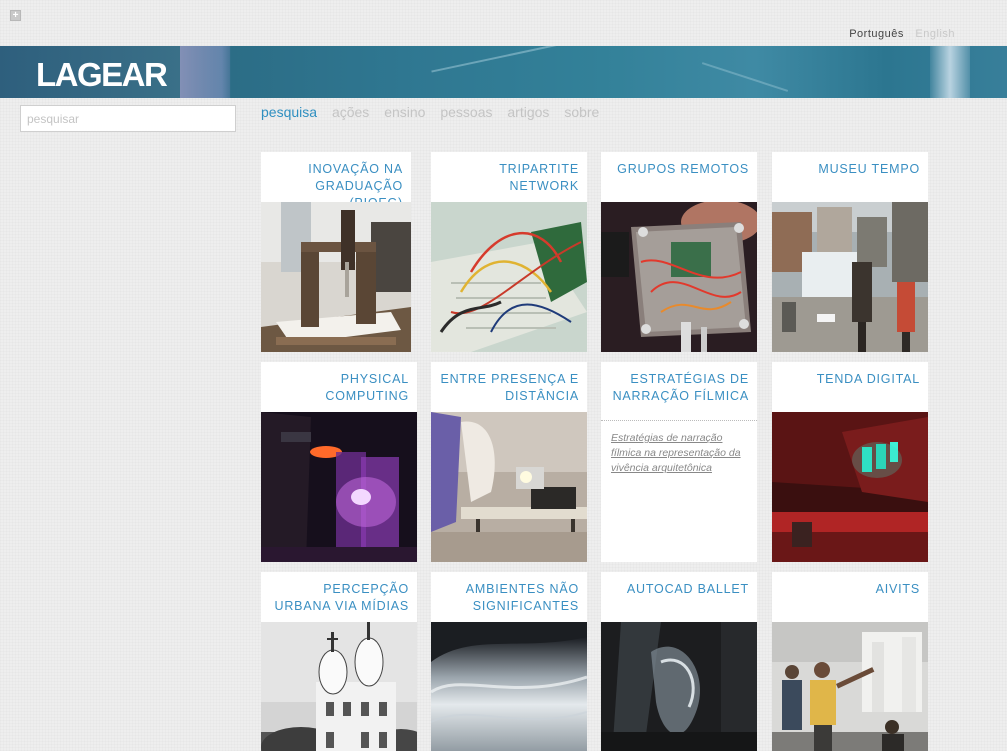 The image size is (1007, 751). What do you see at coordinates (507, 178) in the screenshot?
I see `project-title: TRIPARTITE NETWORK` at bounding box center [507, 178].